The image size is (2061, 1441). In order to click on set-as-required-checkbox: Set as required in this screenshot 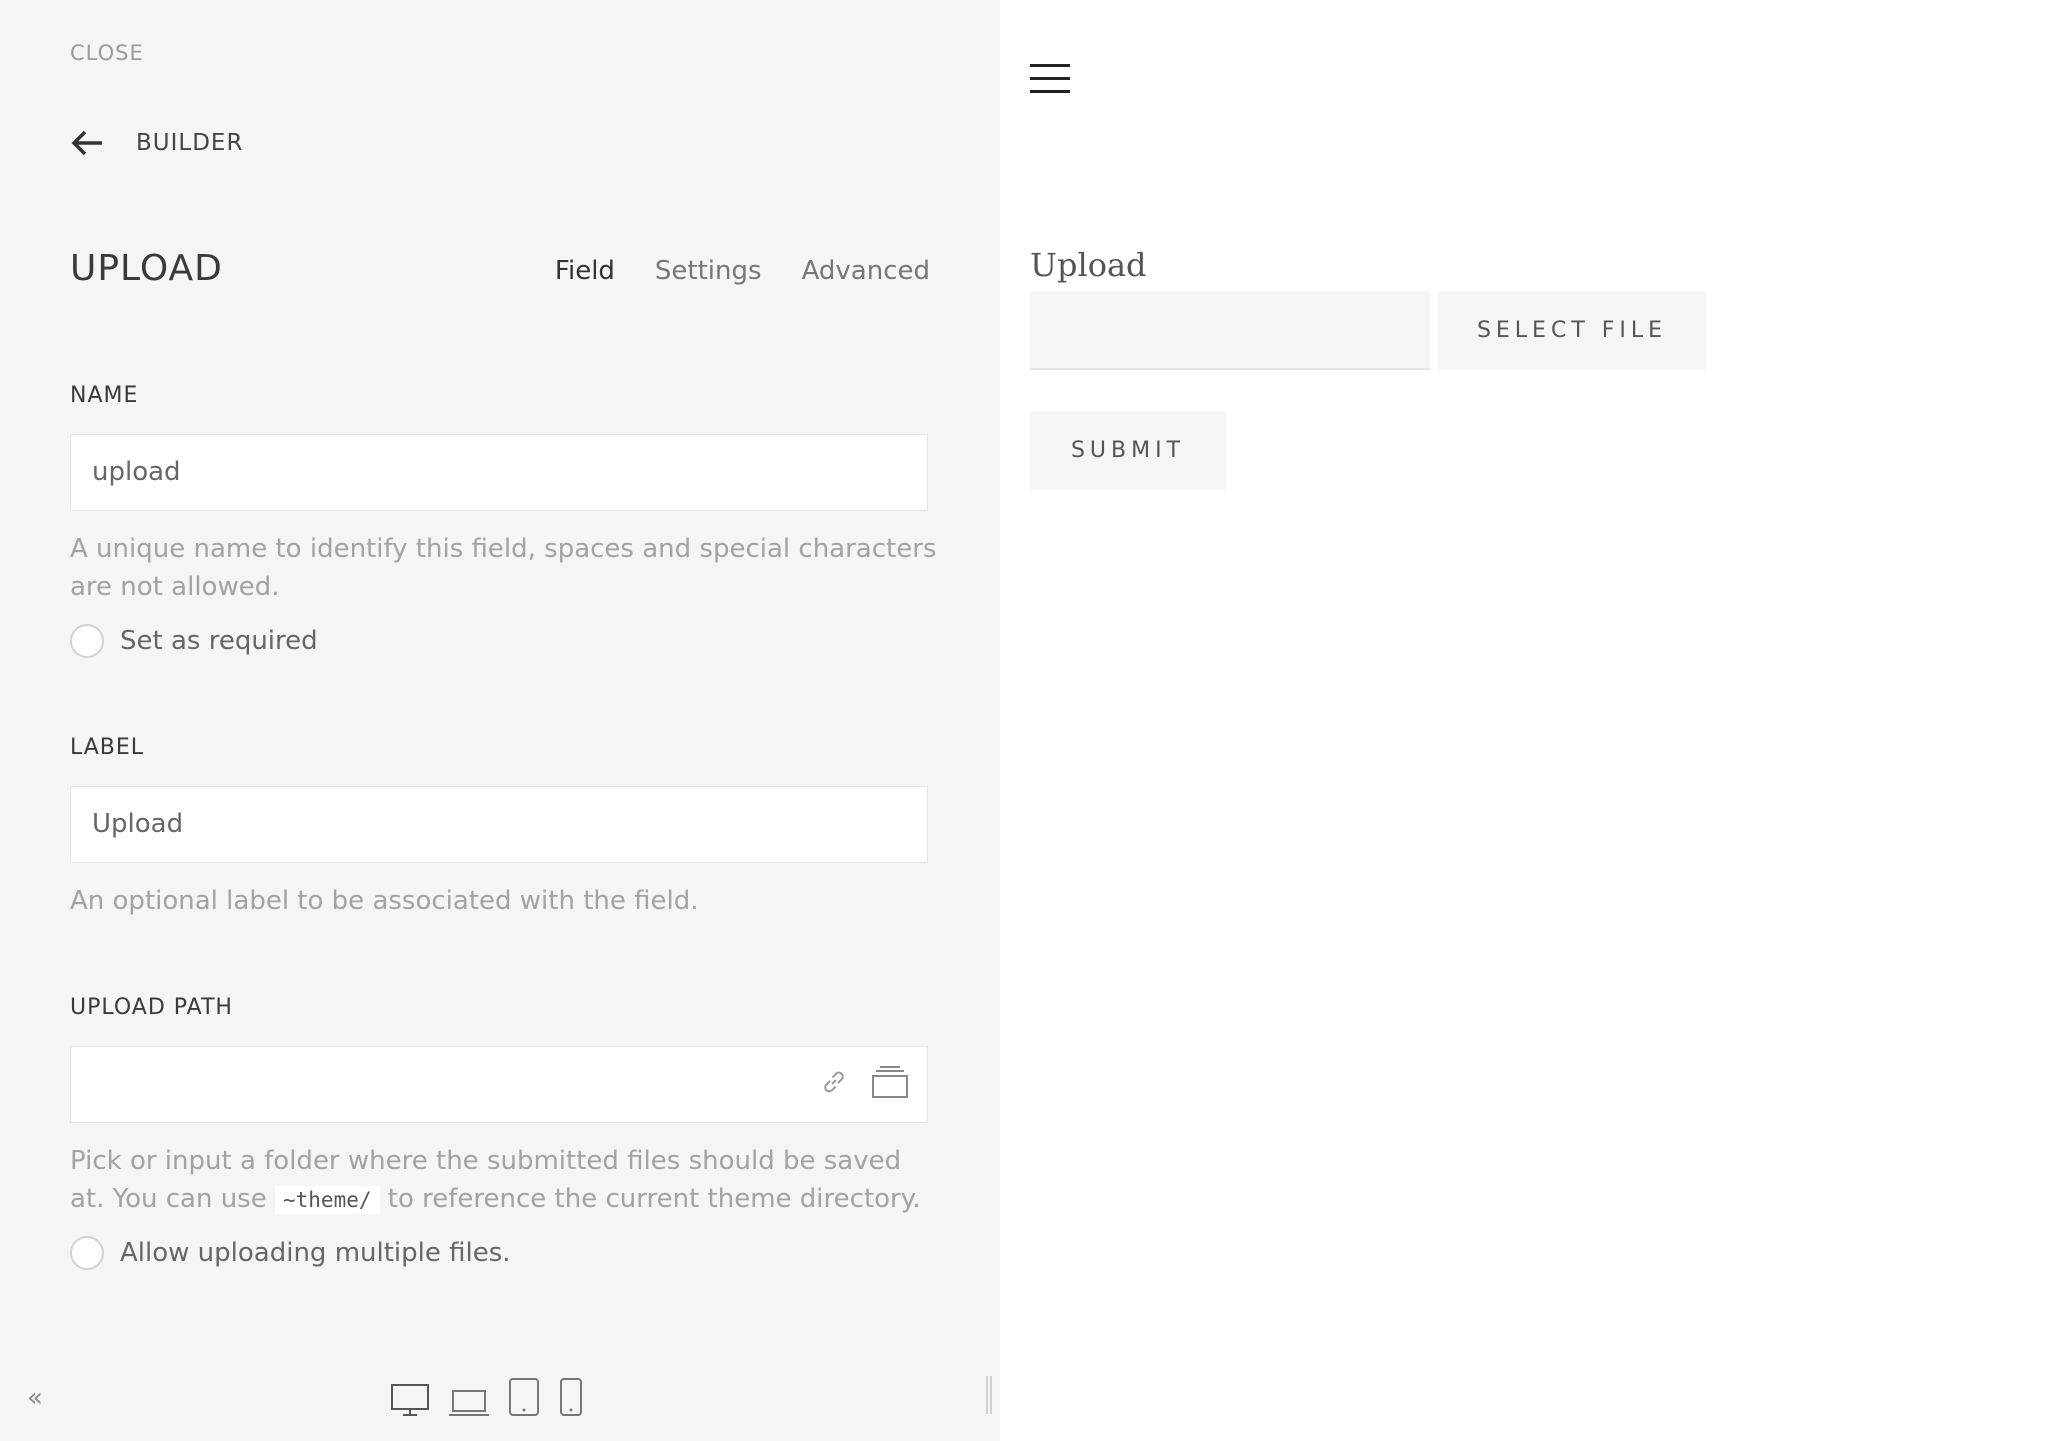, I will do `click(194, 641)`.